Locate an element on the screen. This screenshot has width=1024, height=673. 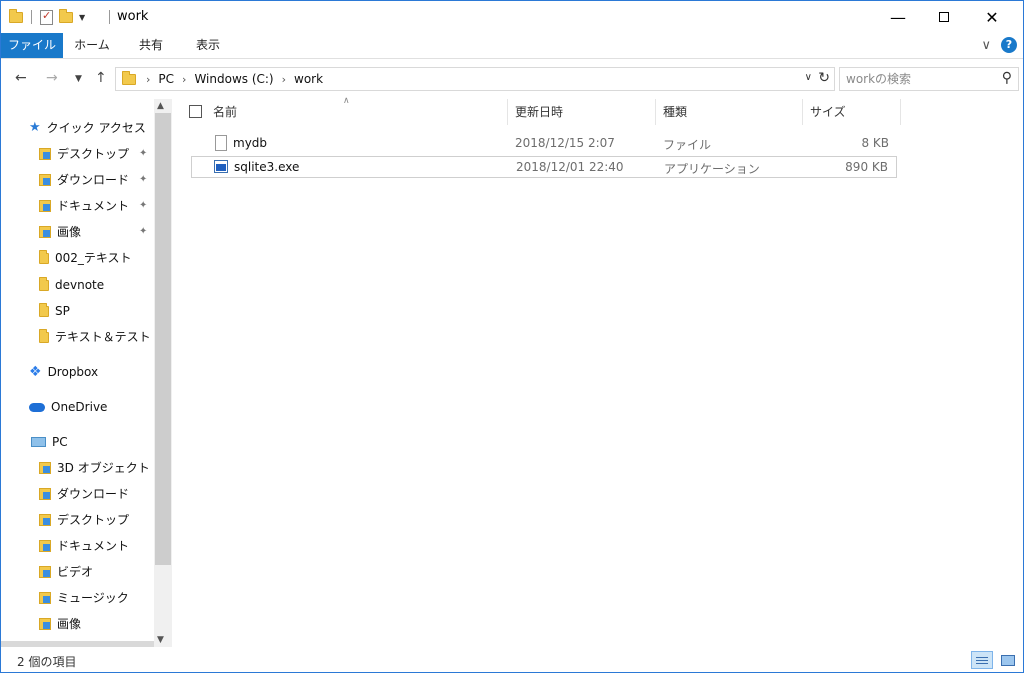
file-row: mydb 2018/12/15 2:07 ファイル 8 KB is located at coordinates (544, 144).